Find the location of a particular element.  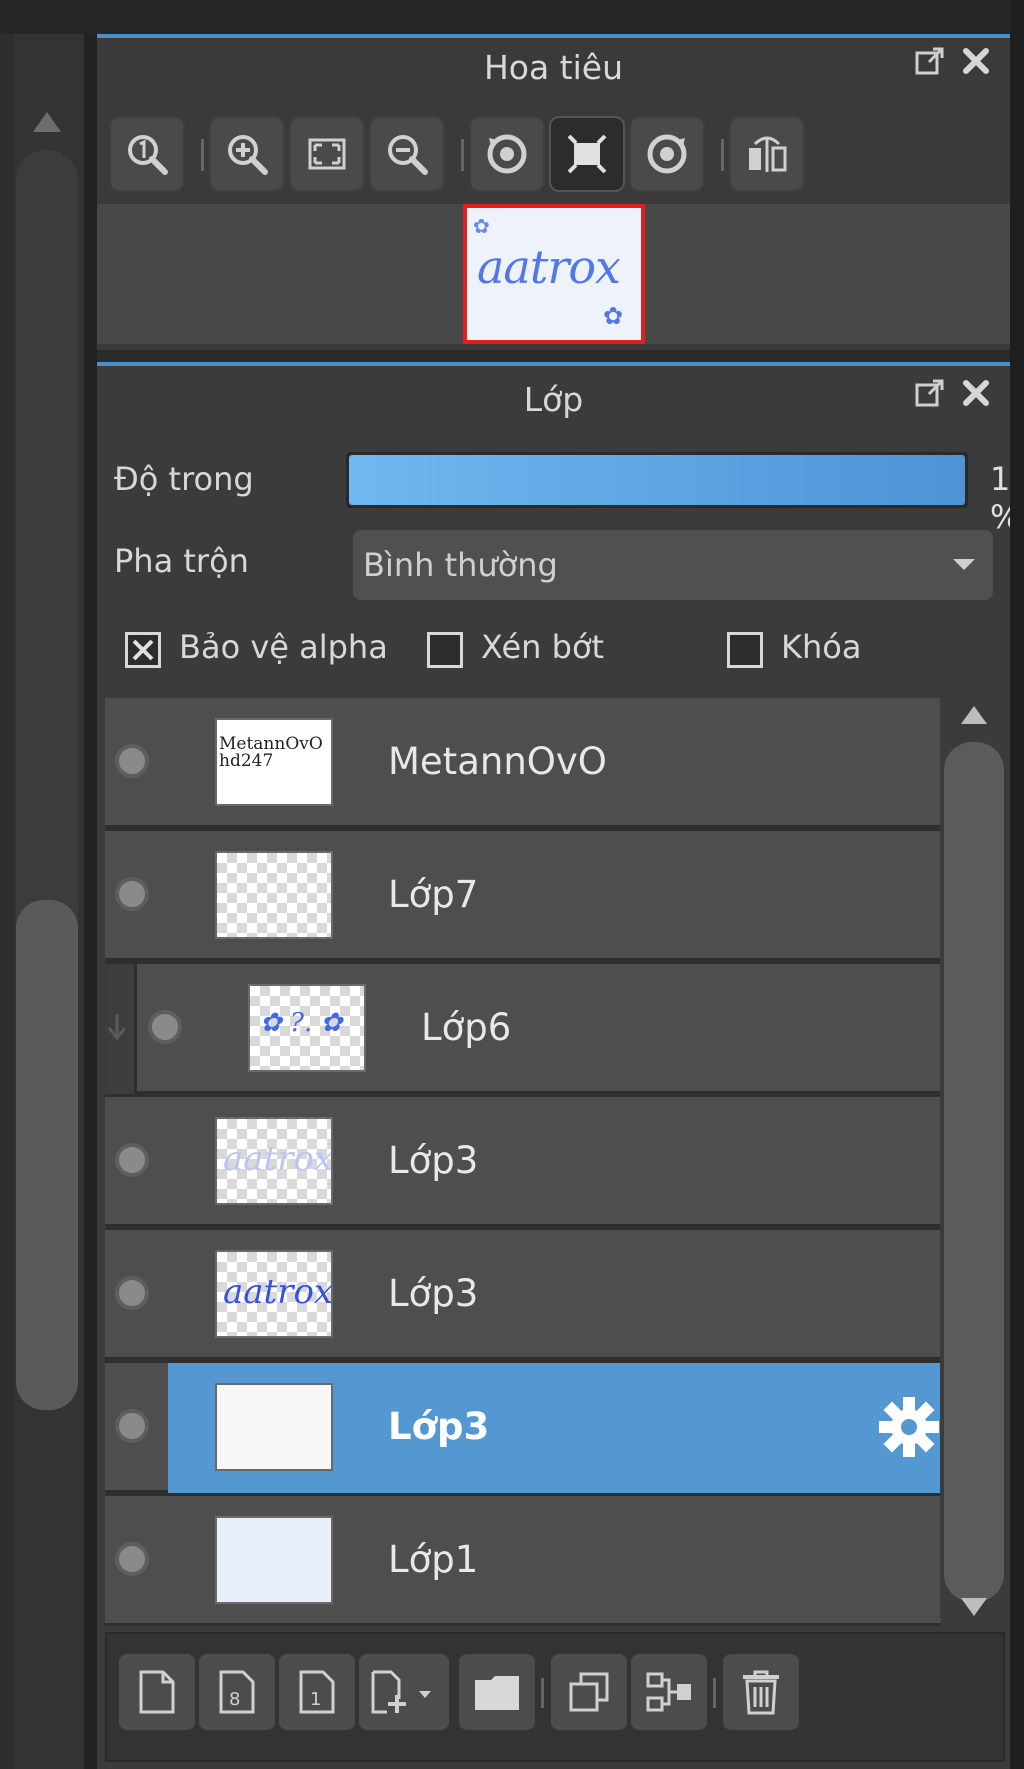

opacity-label: Độ trong is located at coordinates (184, 479).